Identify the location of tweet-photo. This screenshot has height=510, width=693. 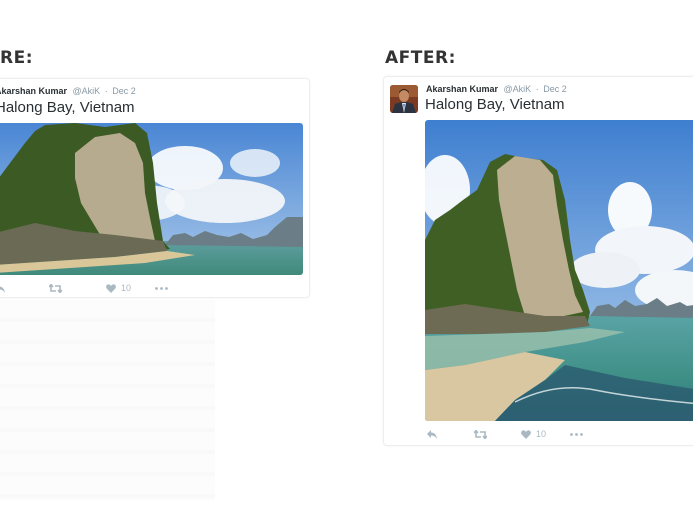
(151, 199).